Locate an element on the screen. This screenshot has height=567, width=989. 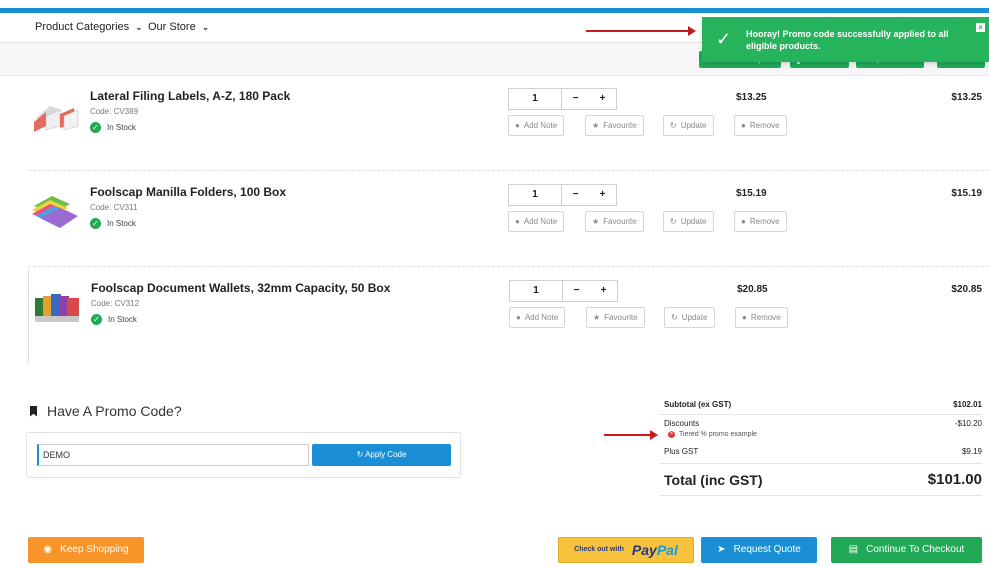
apply-code-label: Apply Code is located at coordinates (386, 454).